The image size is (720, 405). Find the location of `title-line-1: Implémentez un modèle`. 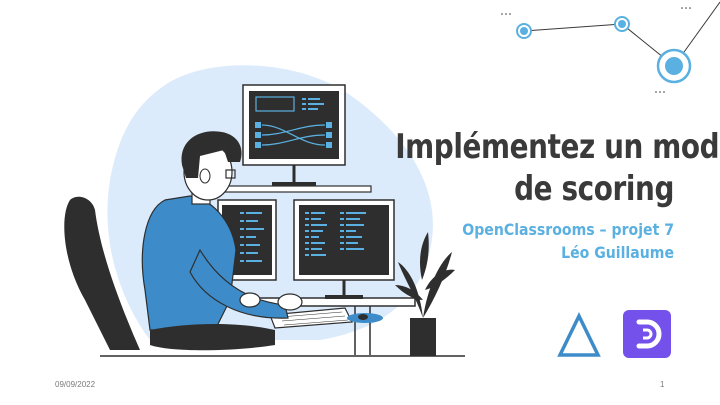

title-line-1: Implémentez un modèle is located at coordinates (557, 147).